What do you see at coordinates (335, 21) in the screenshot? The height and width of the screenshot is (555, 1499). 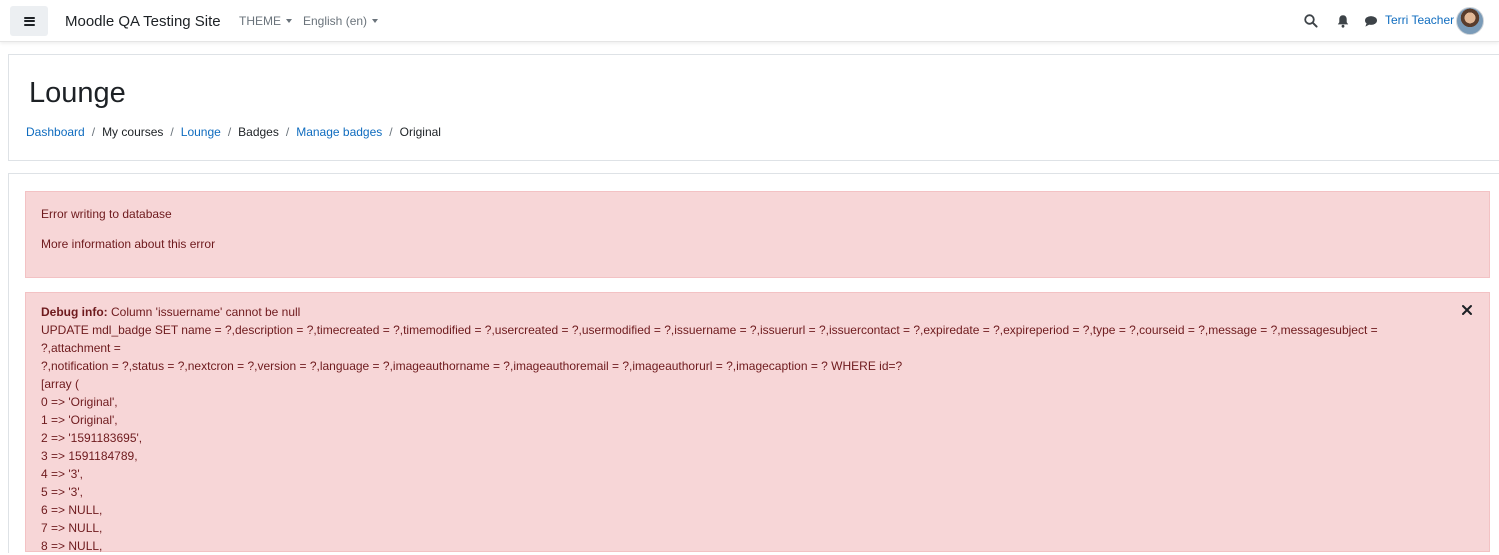 I see `language-menu-label: English (en)` at bounding box center [335, 21].